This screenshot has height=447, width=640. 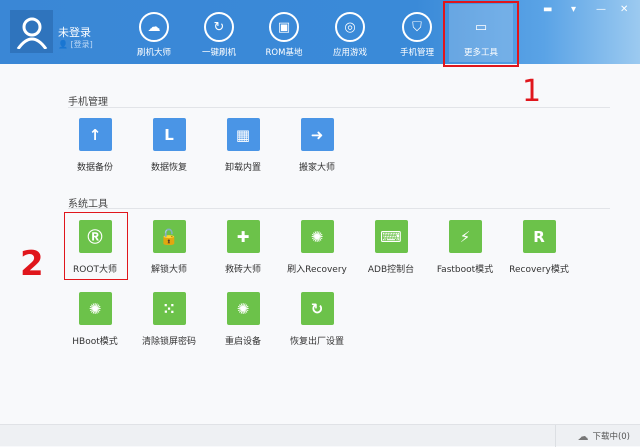 I want to click on tool-刷入Recovery: ✺ 刷入Recovery, so click(x=317, y=247).